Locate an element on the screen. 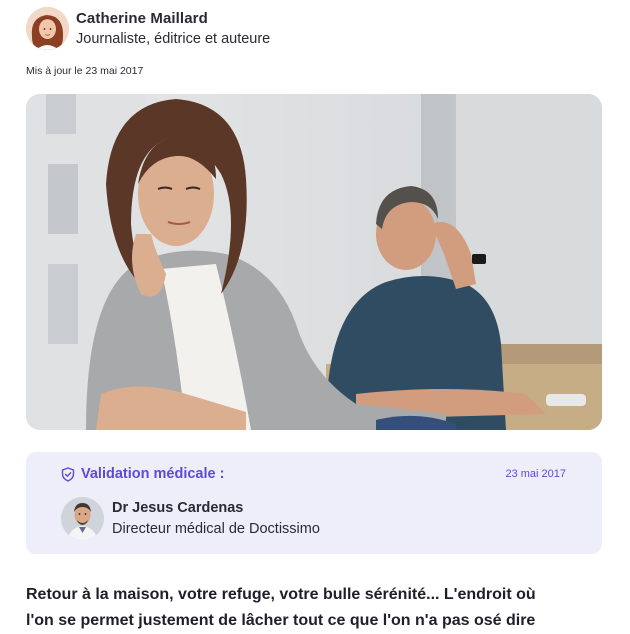 This screenshot has width=630, height=634. author-avatar-photo-icon is located at coordinates (47, 28).